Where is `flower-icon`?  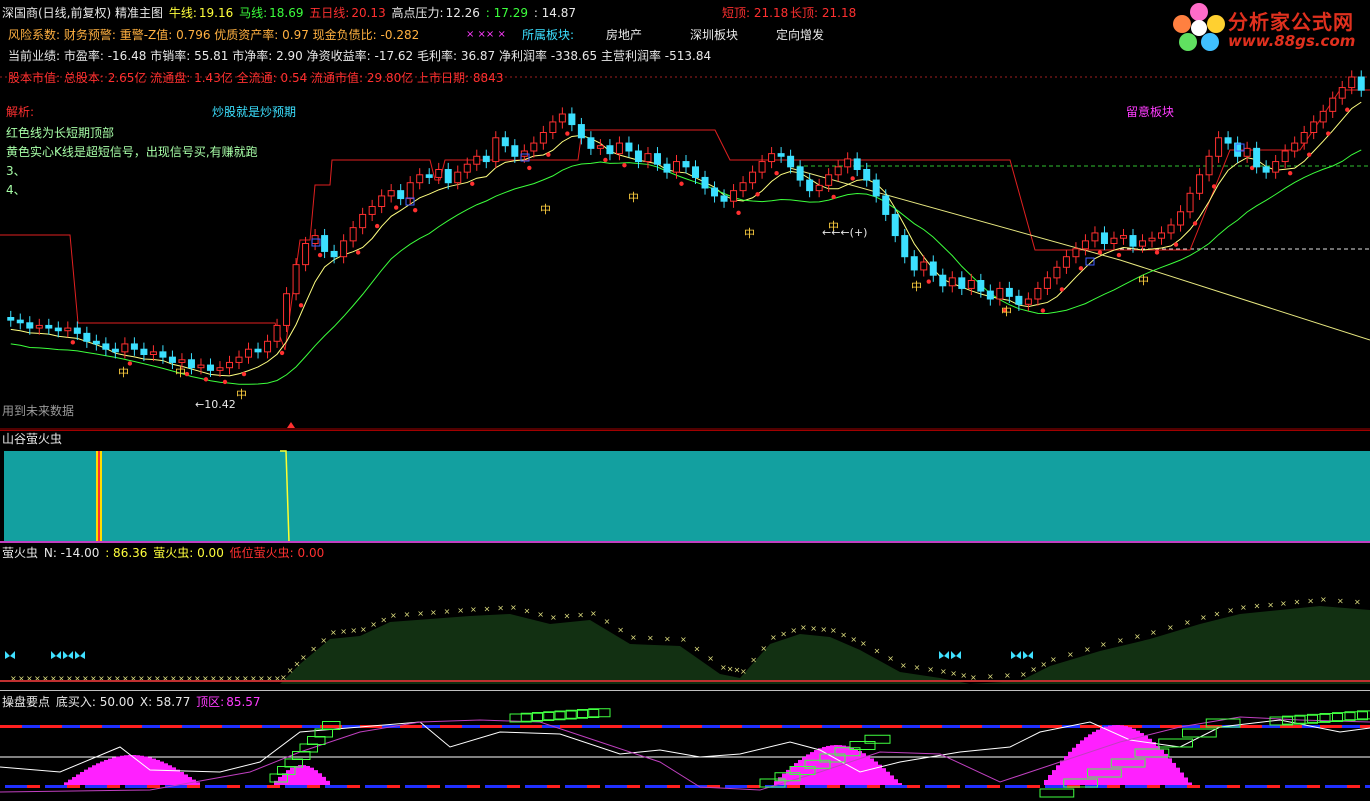
flower-icon is located at coordinates (1199, 27).